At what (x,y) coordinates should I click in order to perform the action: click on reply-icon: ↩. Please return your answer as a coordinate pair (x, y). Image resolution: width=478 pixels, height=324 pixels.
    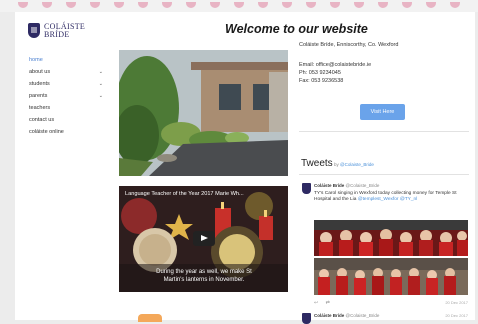
    Looking at the image, I should click on (316, 303).